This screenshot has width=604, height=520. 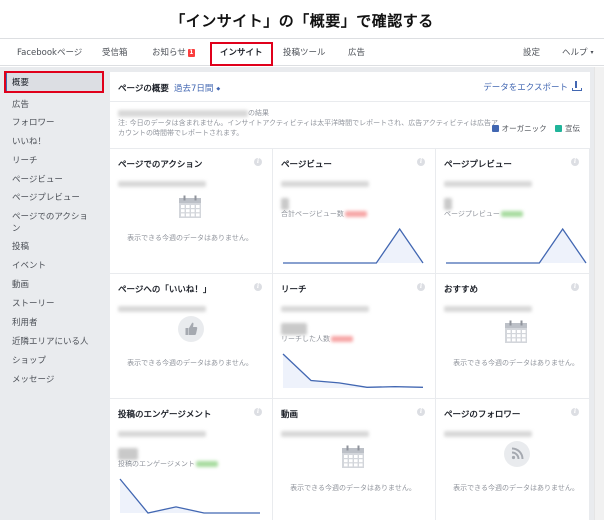 What do you see at coordinates (306, 165) in the screenshot?
I see `card-title: ページビュー` at bounding box center [306, 165].